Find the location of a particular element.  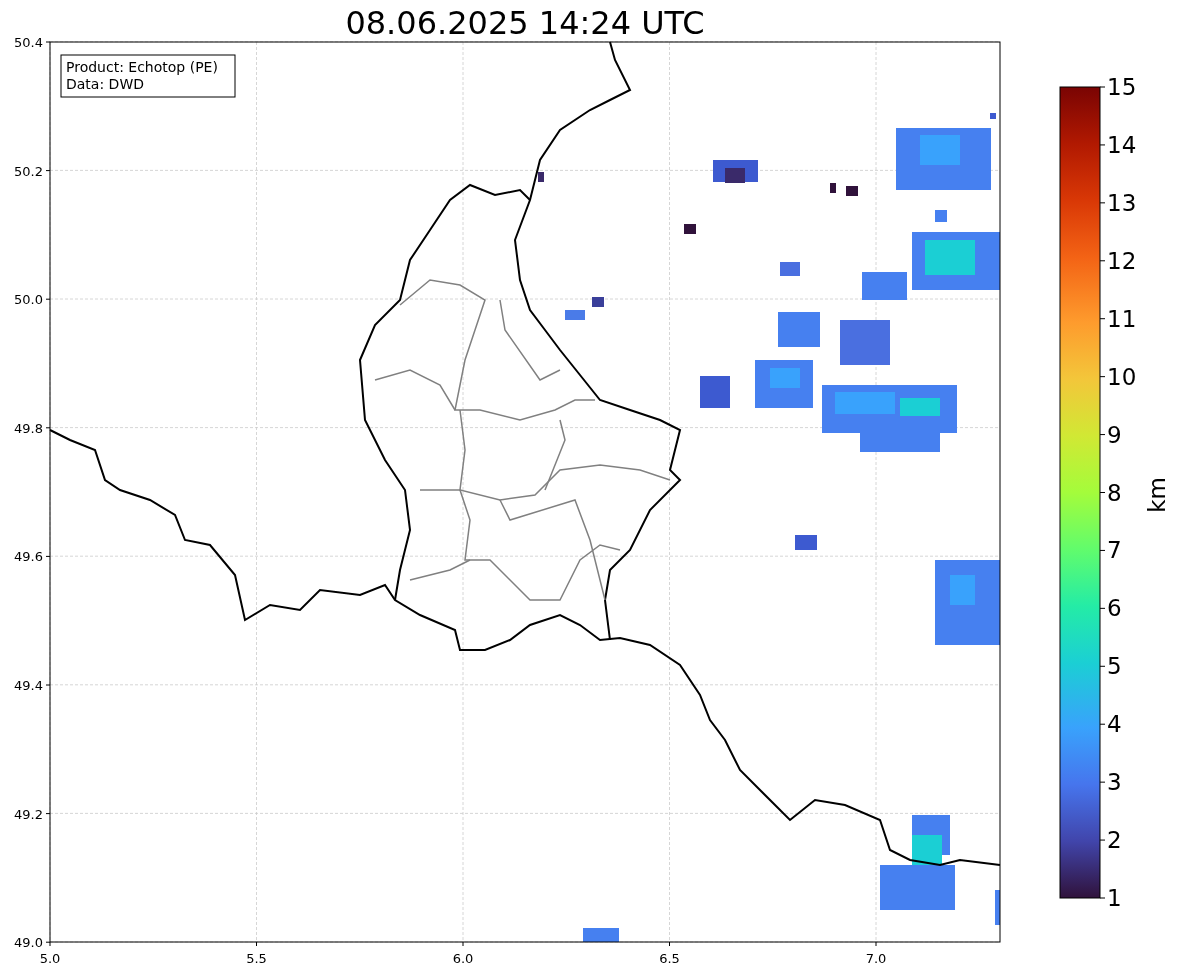

colorbar-tick-label: 12 is located at coordinates (1122, 260).